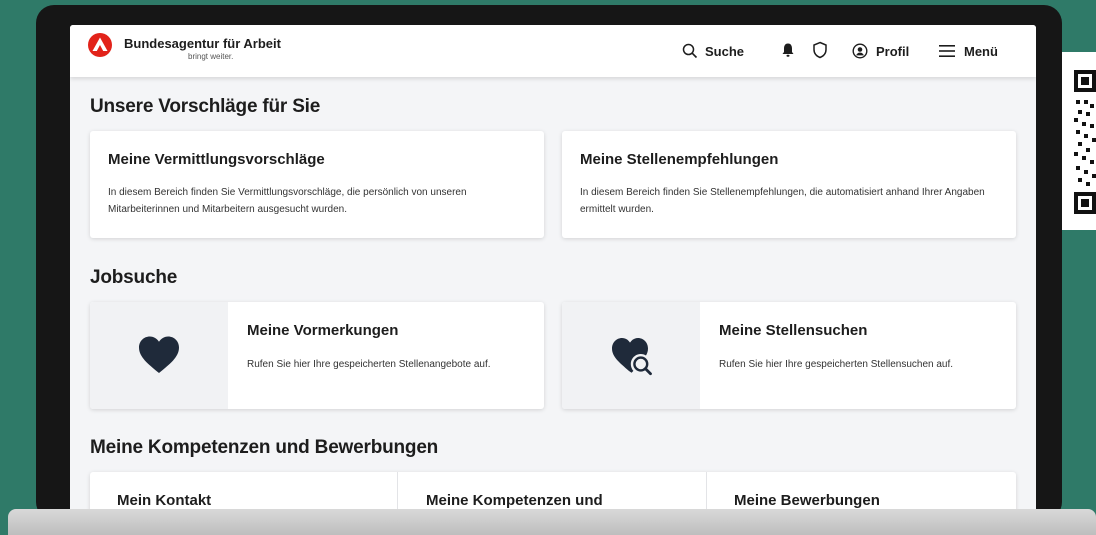 The height and width of the screenshot is (535, 1096). Describe the element at coordinates (100, 45) in the screenshot. I see `ba-logo-icon` at that location.